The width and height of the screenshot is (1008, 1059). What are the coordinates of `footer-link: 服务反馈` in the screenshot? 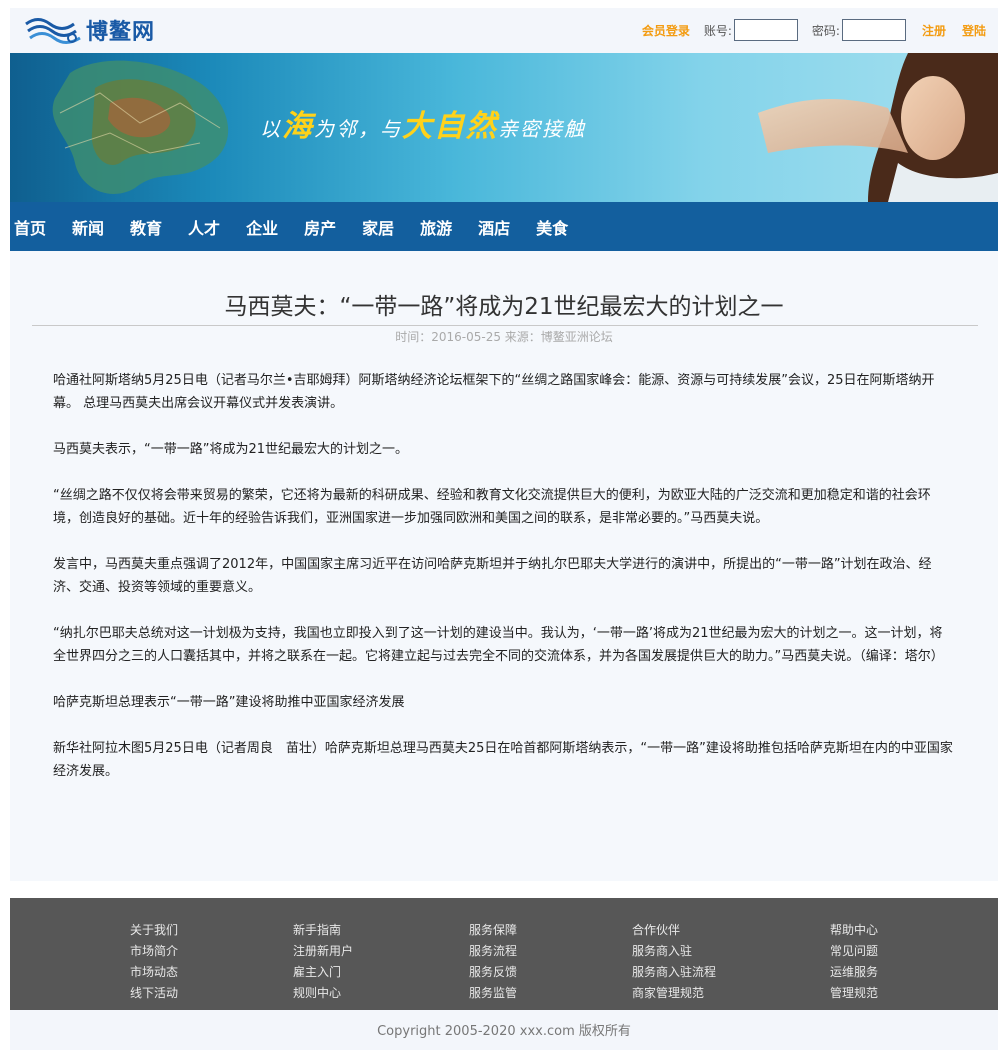 It's located at (493, 972).